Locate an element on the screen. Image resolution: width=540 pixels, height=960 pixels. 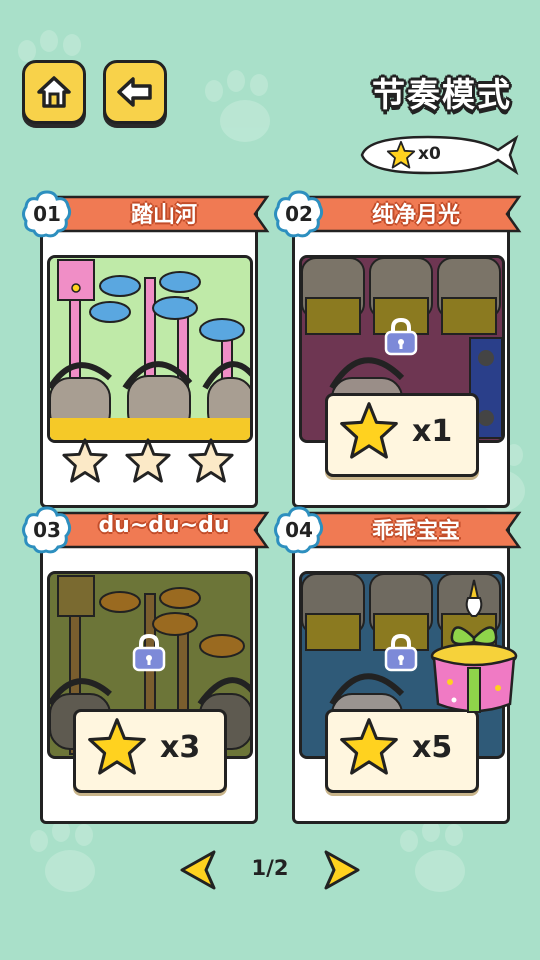
home-icon is located at coordinates (54, 92).